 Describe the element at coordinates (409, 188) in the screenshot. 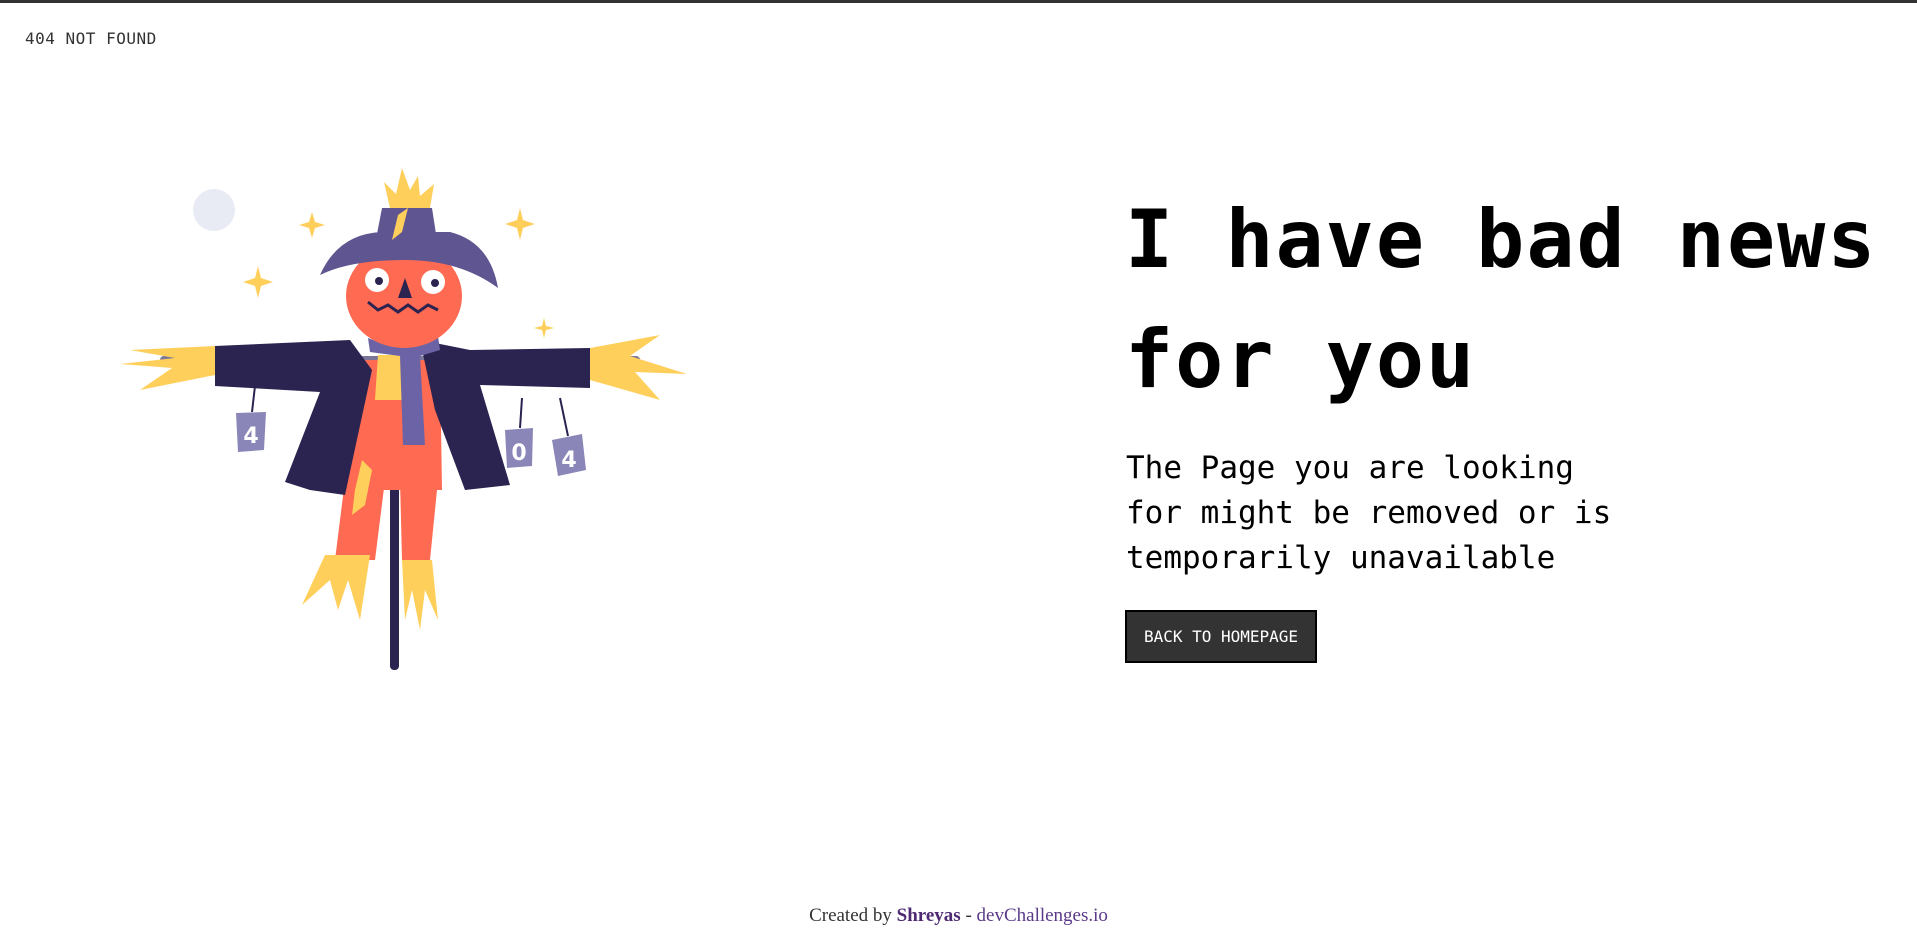

I see `hat-straw` at that location.